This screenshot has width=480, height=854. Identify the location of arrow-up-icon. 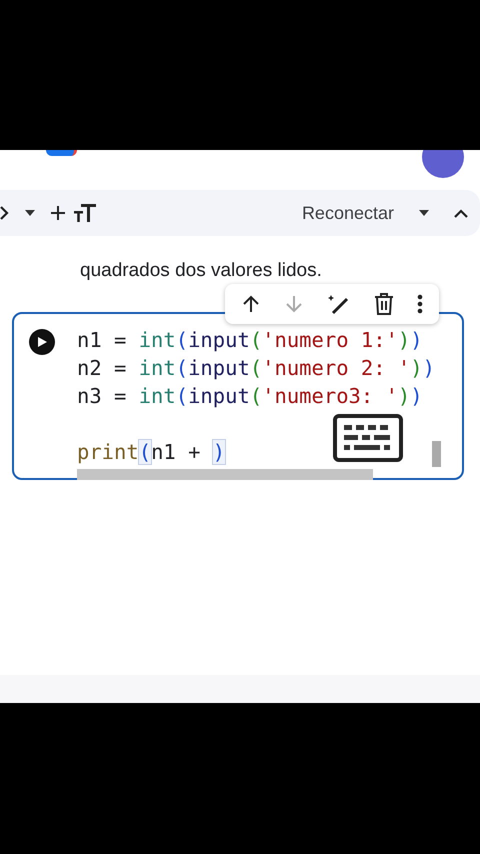
(250, 304).